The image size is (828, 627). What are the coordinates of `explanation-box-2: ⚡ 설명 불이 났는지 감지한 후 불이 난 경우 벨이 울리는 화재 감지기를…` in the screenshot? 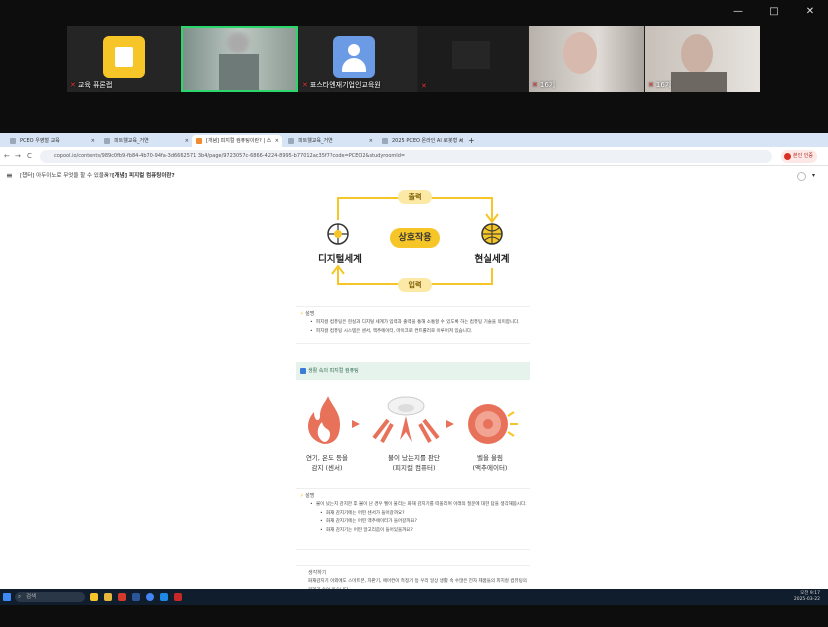 It's located at (413, 519).